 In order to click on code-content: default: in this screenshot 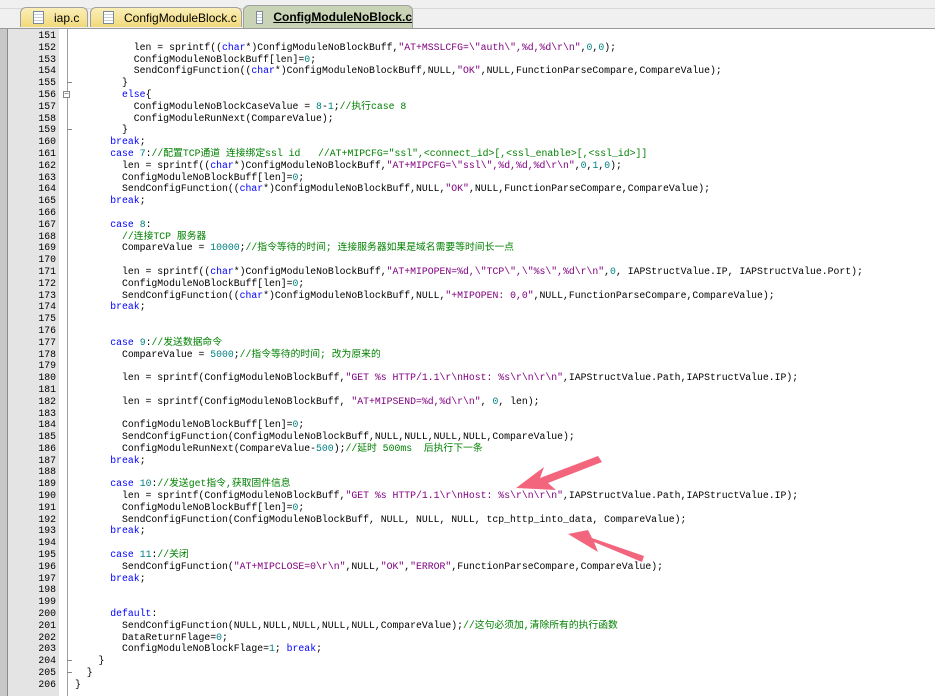, I will do `click(116, 614)`.